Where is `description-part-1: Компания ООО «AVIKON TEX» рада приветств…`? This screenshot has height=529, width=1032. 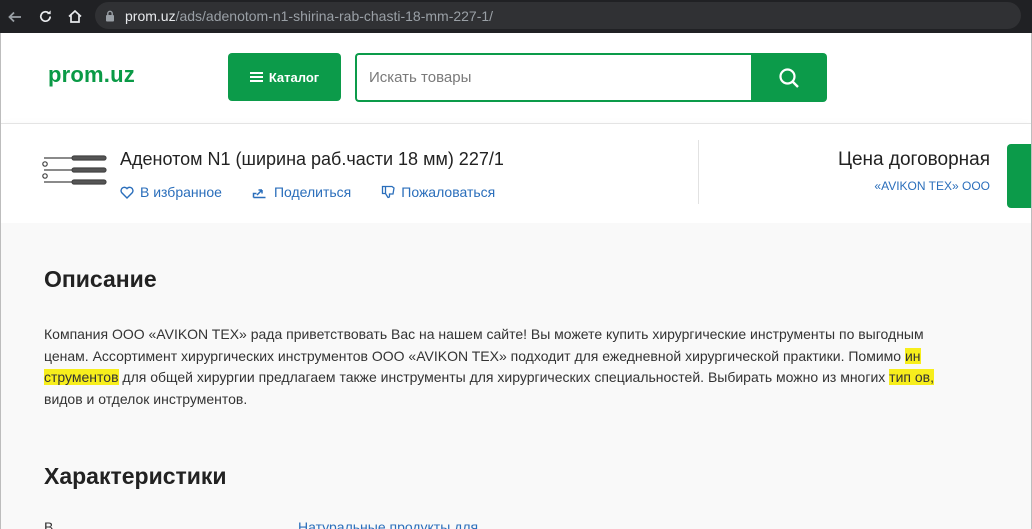 description-part-1: Компания ООО «AVIKON TEX» рада приветств… is located at coordinates (484, 345).